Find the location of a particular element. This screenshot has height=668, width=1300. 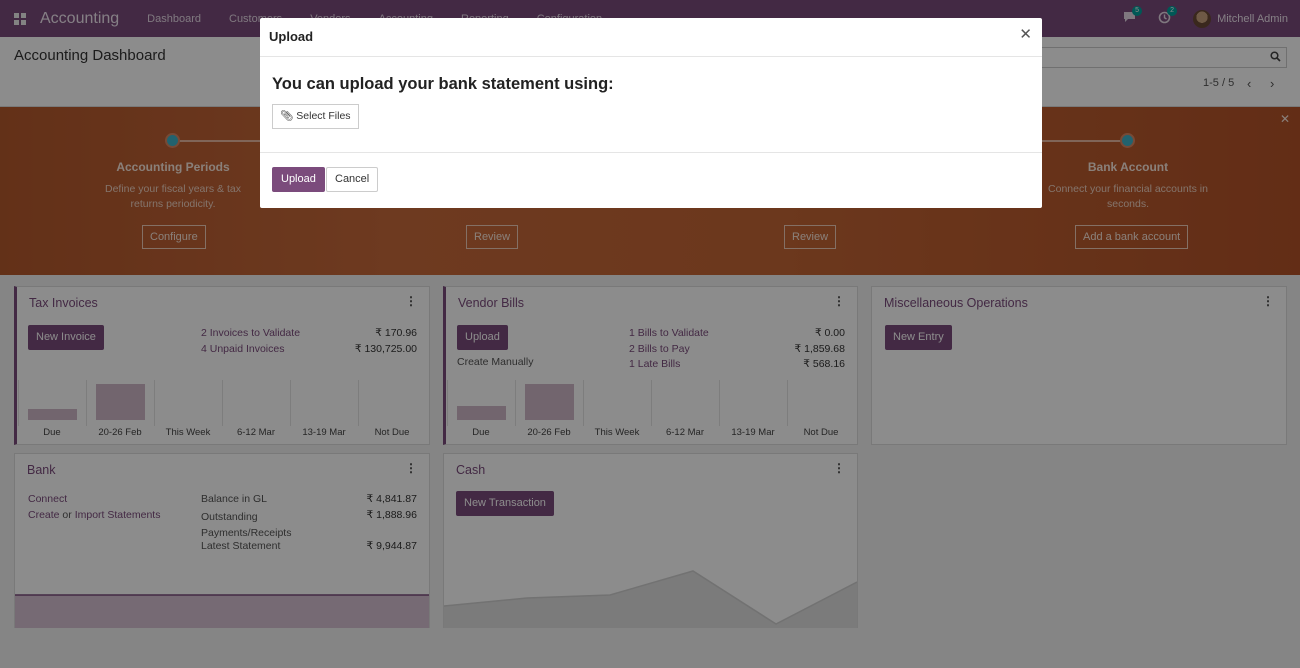

paperclip-icon: 📎︎ is located at coordinates (287, 116).